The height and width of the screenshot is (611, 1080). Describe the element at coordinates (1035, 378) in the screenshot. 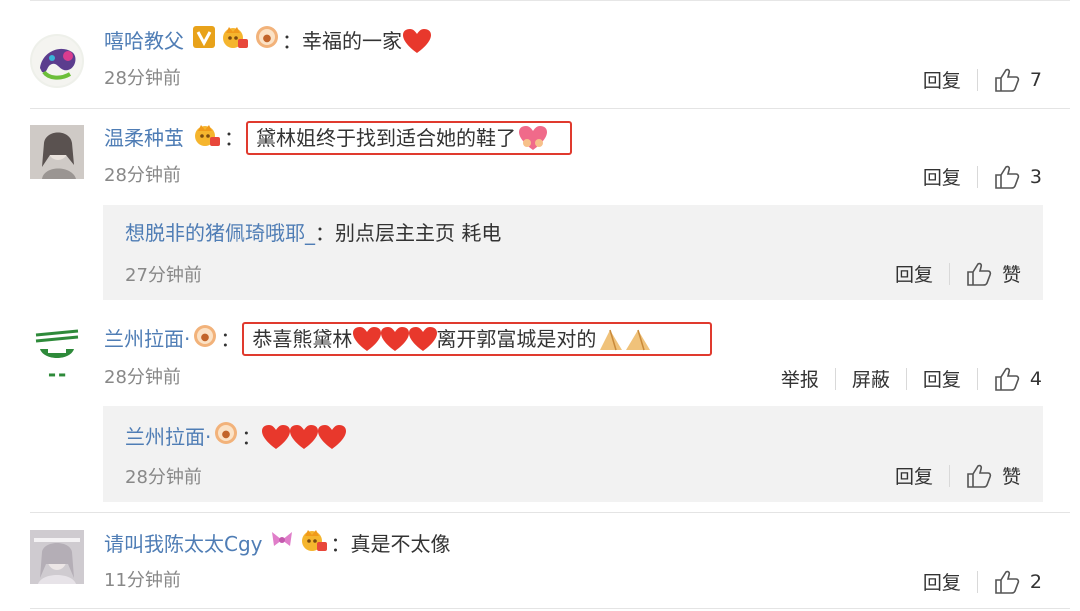

I see `like-count: 4` at that location.